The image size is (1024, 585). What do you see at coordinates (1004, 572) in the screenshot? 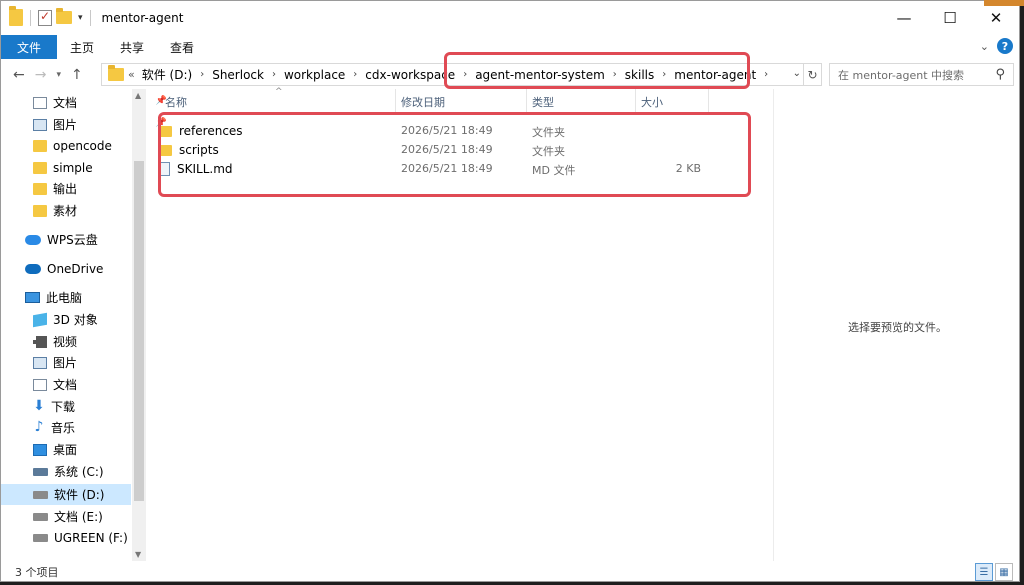
I see `large-icons-view-icon: ▦` at bounding box center [1004, 572].